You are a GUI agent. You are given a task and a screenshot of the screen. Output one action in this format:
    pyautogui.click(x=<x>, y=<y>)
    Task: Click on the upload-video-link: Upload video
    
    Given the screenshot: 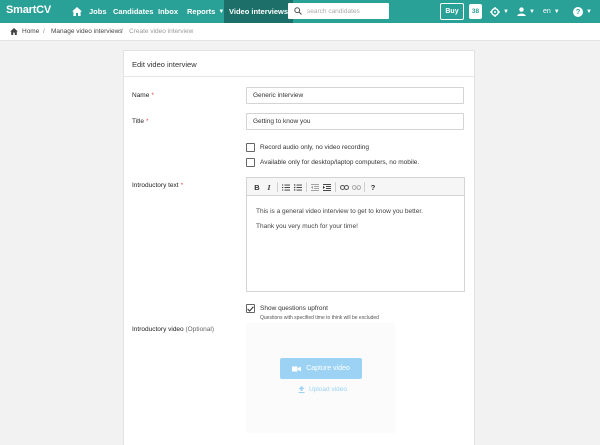 What is the action you would take?
    pyautogui.click(x=322, y=389)
    